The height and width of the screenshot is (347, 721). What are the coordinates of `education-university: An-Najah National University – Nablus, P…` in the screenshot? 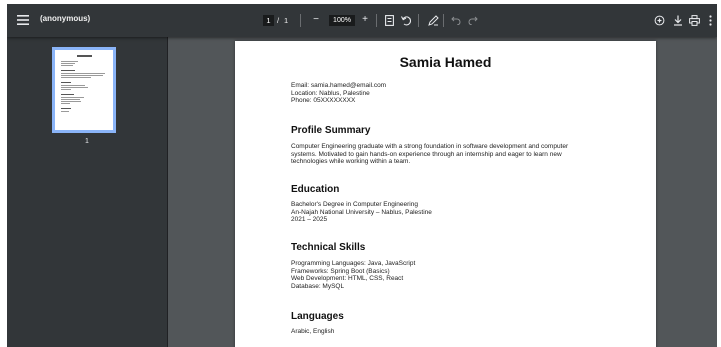 It's located at (361, 212).